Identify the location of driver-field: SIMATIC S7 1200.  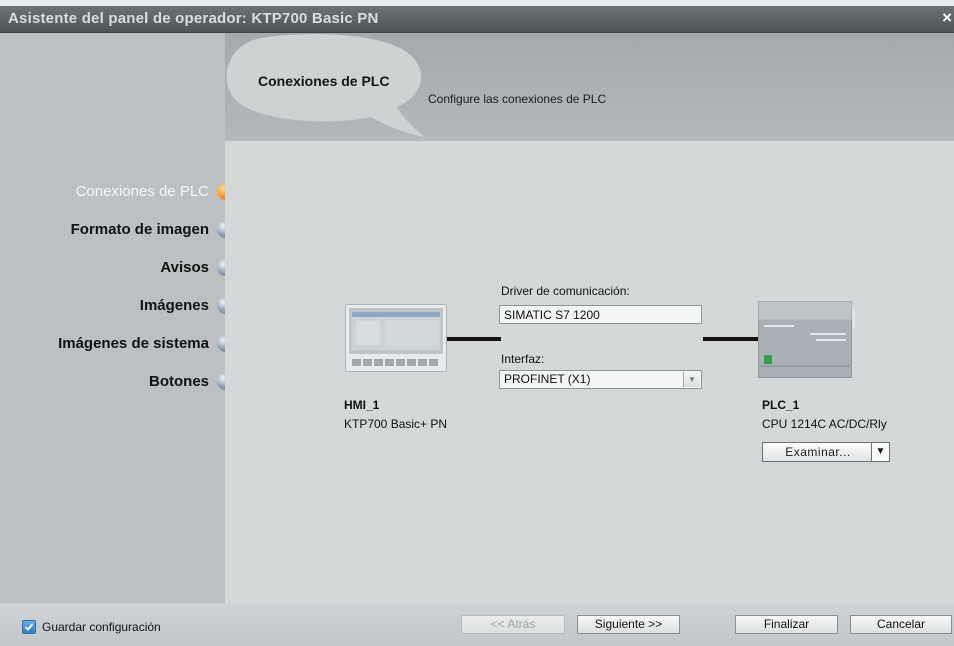
(600, 314).